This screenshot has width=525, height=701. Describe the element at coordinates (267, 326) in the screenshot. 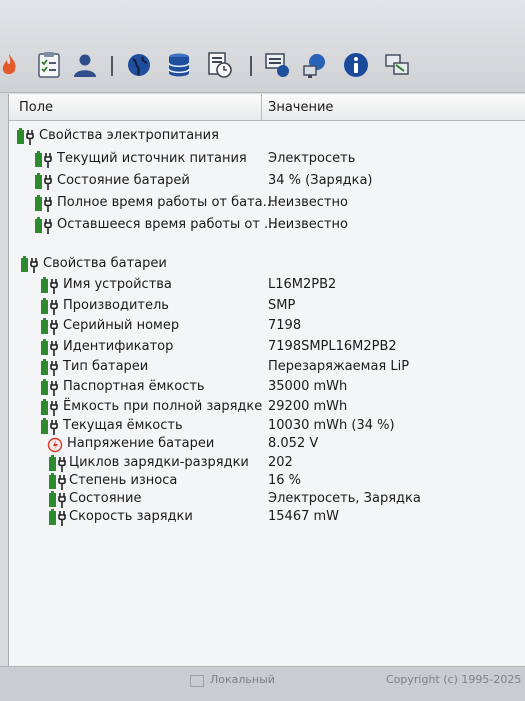

I see `list-item: Серийный номер 7198` at that location.